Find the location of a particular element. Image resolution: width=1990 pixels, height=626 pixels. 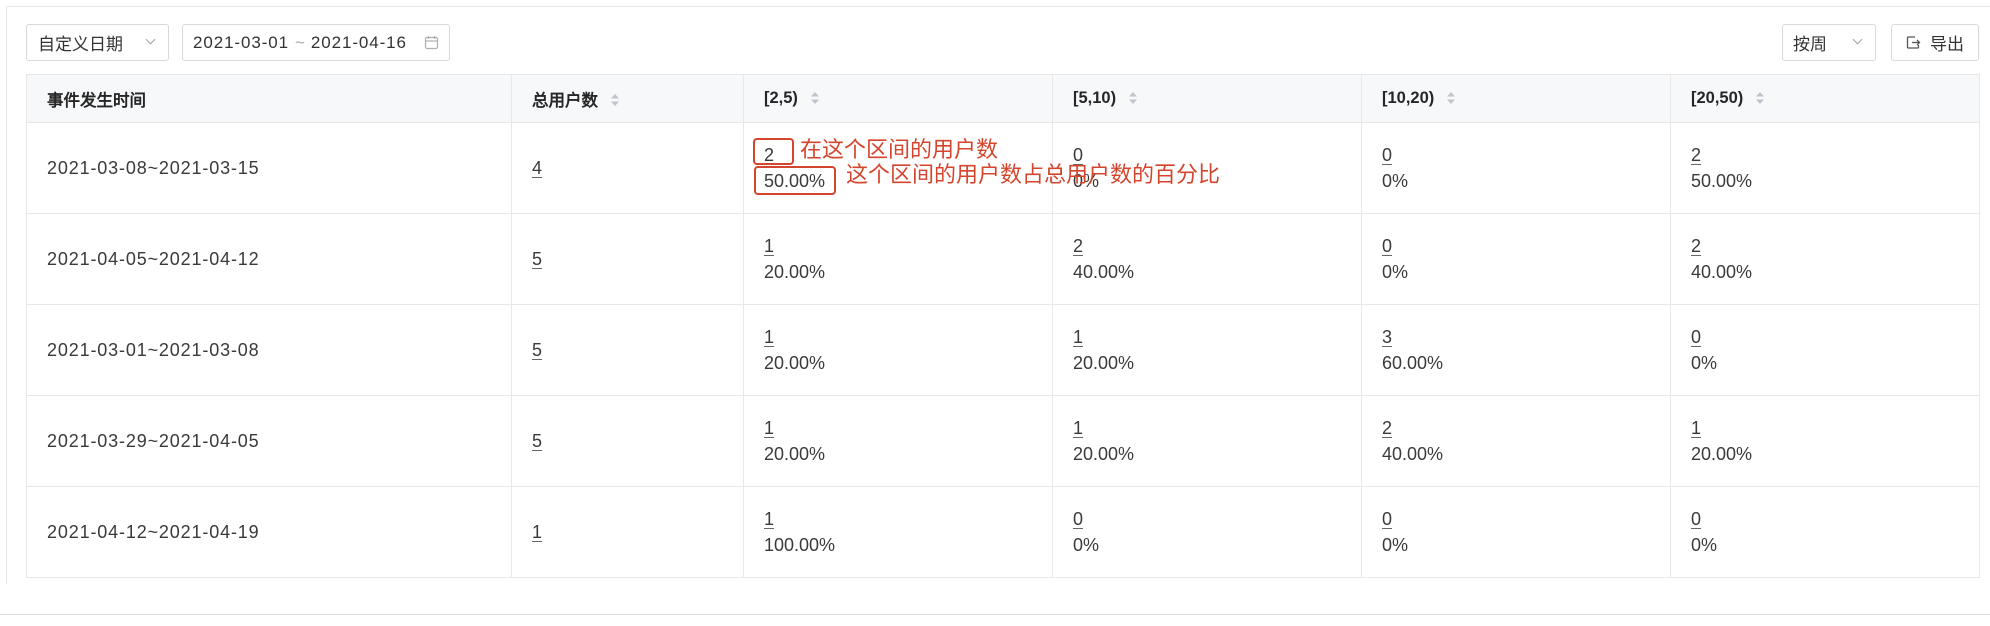

export-button: 导出 is located at coordinates (1935, 42).